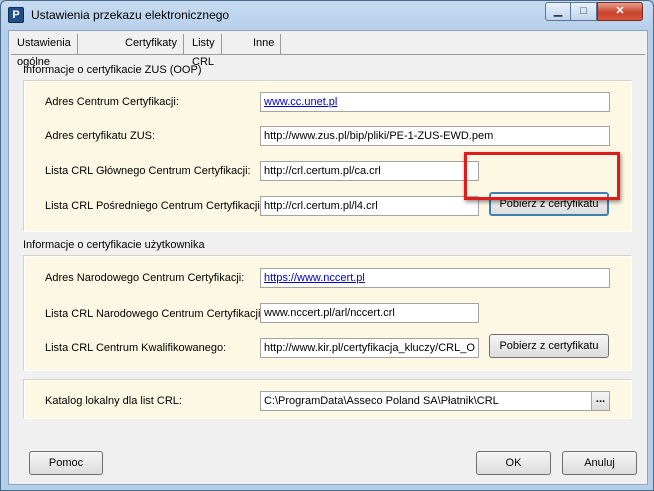  Describe the element at coordinates (369, 206) in the screenshot. I see `zus-intermediate-crl-input: http://crl.certum.pl/l4.crl` at that location.